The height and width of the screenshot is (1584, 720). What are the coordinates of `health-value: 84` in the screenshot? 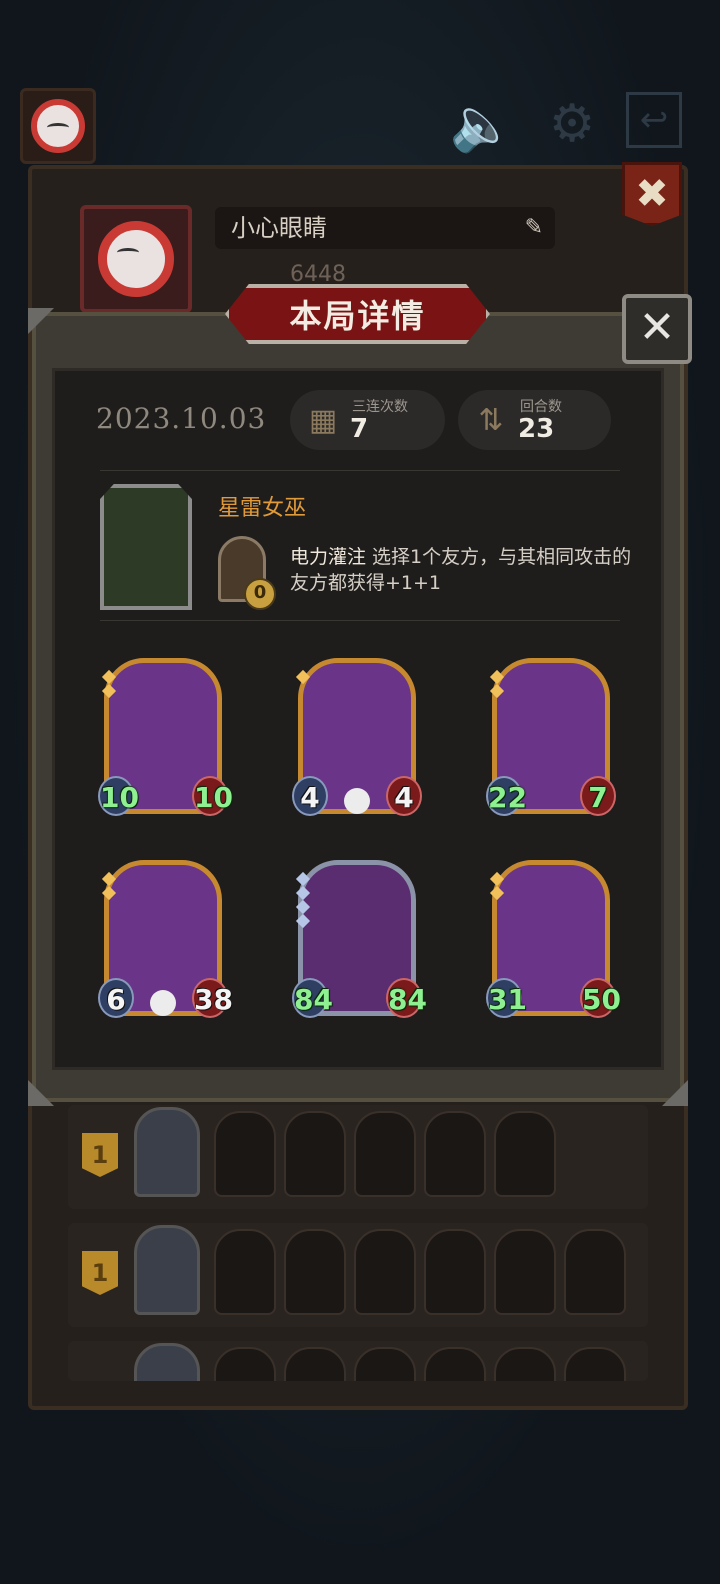 It's located at (406, 998).